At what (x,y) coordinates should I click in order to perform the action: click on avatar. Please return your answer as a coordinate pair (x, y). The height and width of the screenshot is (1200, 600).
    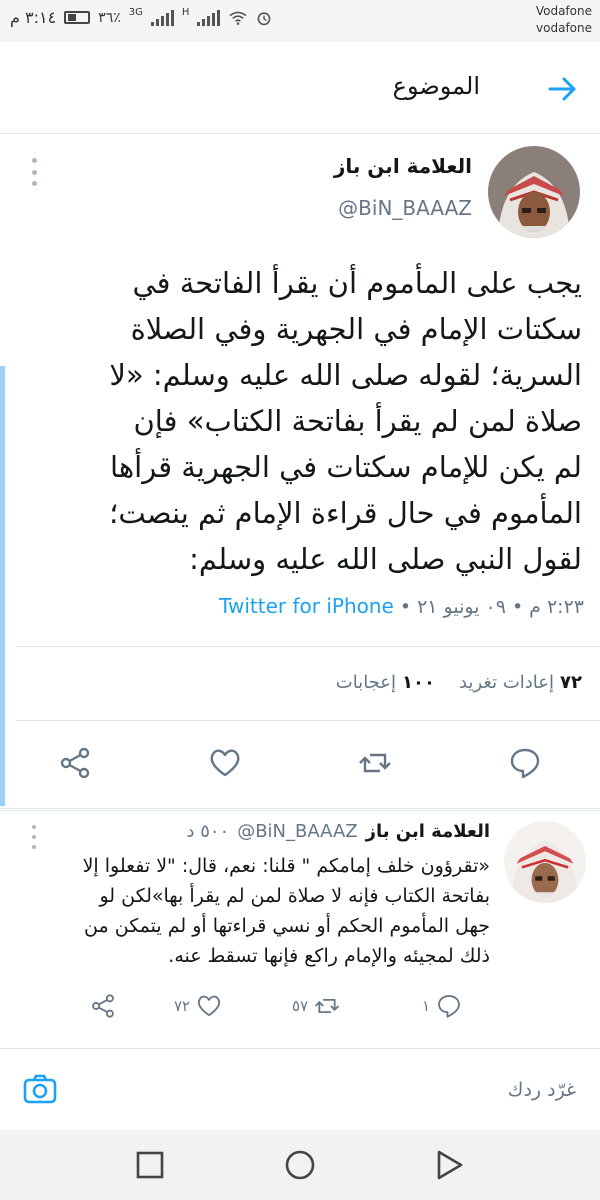
    Looking at the image, I should click on (534, 192).